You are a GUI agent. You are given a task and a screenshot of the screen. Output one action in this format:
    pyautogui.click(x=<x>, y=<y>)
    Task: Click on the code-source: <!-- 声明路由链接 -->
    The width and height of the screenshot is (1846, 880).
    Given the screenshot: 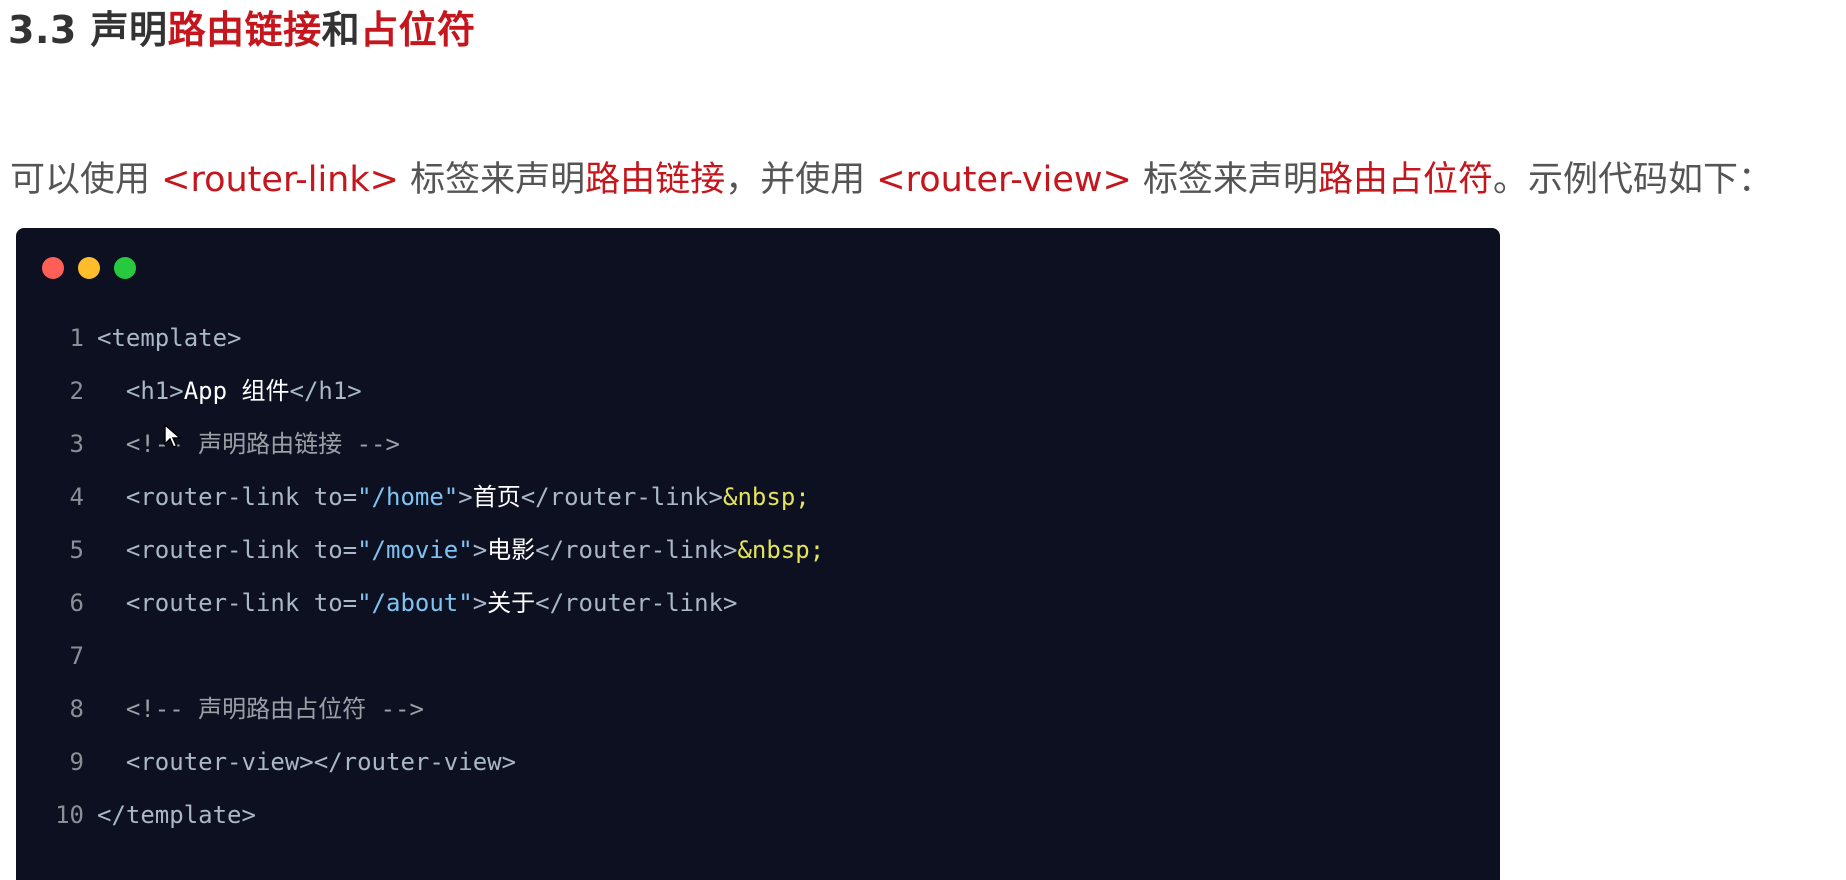 What is the action you would take?
    pyautogui.click(x=248, y=444)
    